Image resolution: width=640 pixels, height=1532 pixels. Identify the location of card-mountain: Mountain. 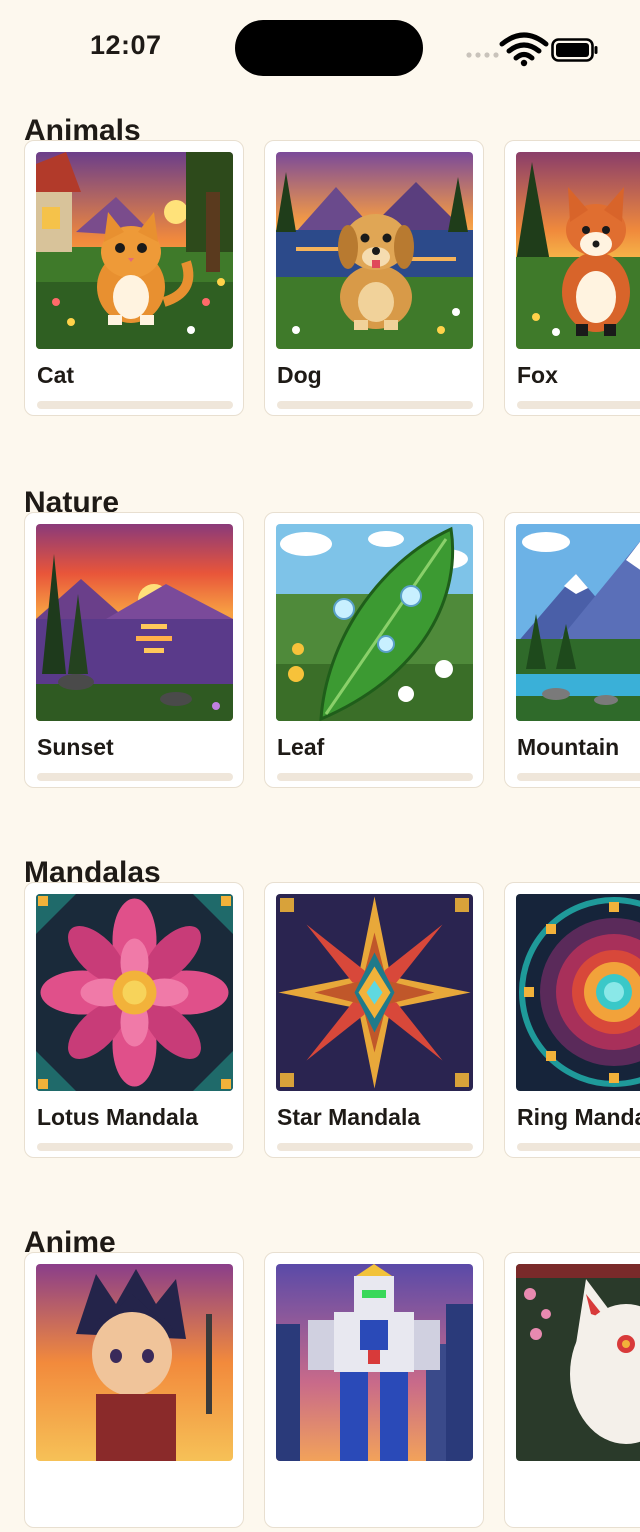
(572, 650).